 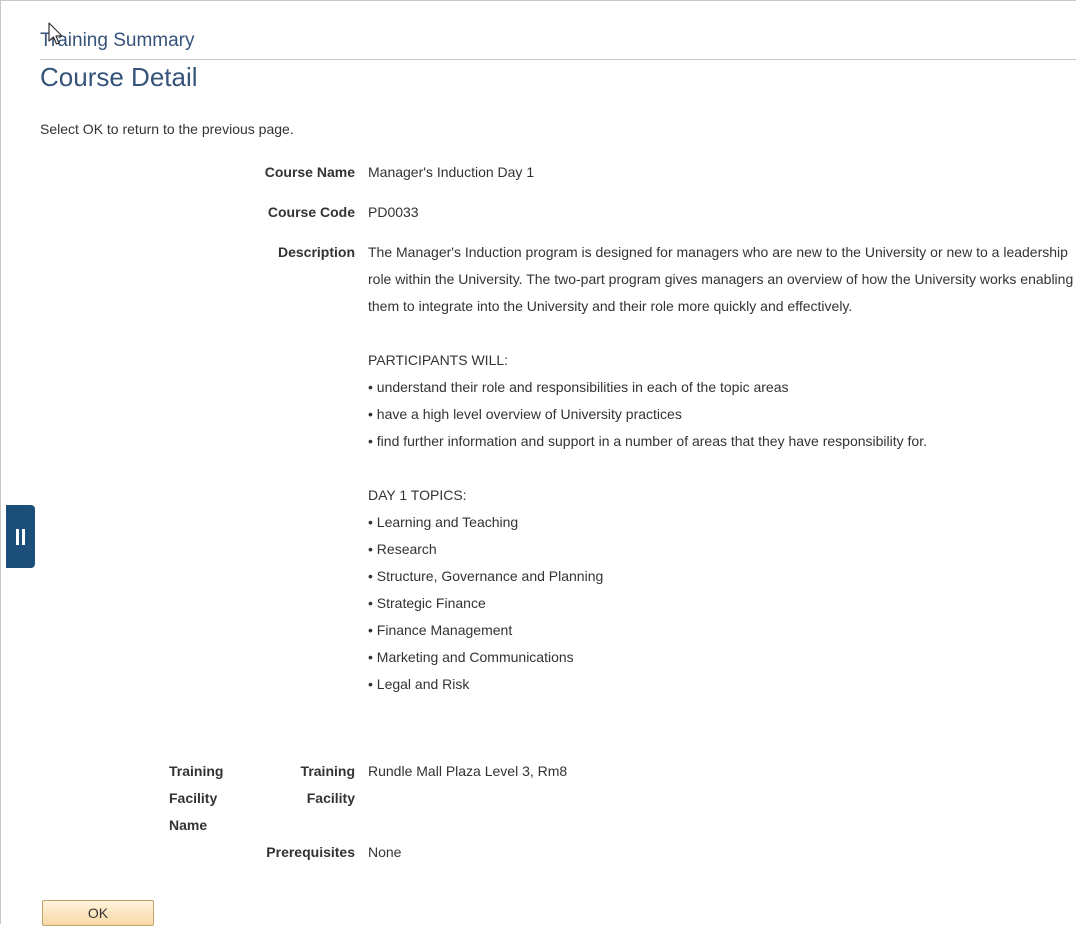 I want to click on topic-item: • Learning and Teaching, so click(x=443, y=522).